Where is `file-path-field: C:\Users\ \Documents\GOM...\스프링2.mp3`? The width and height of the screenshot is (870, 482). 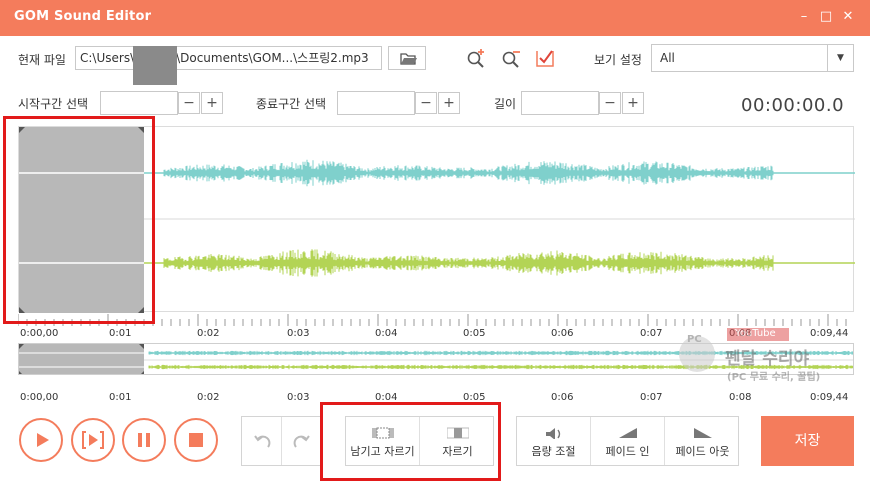
file-path-field: C:\Users\ \Documents\GOM...\스프링2.mp3 is located at coordinates (228, 58).